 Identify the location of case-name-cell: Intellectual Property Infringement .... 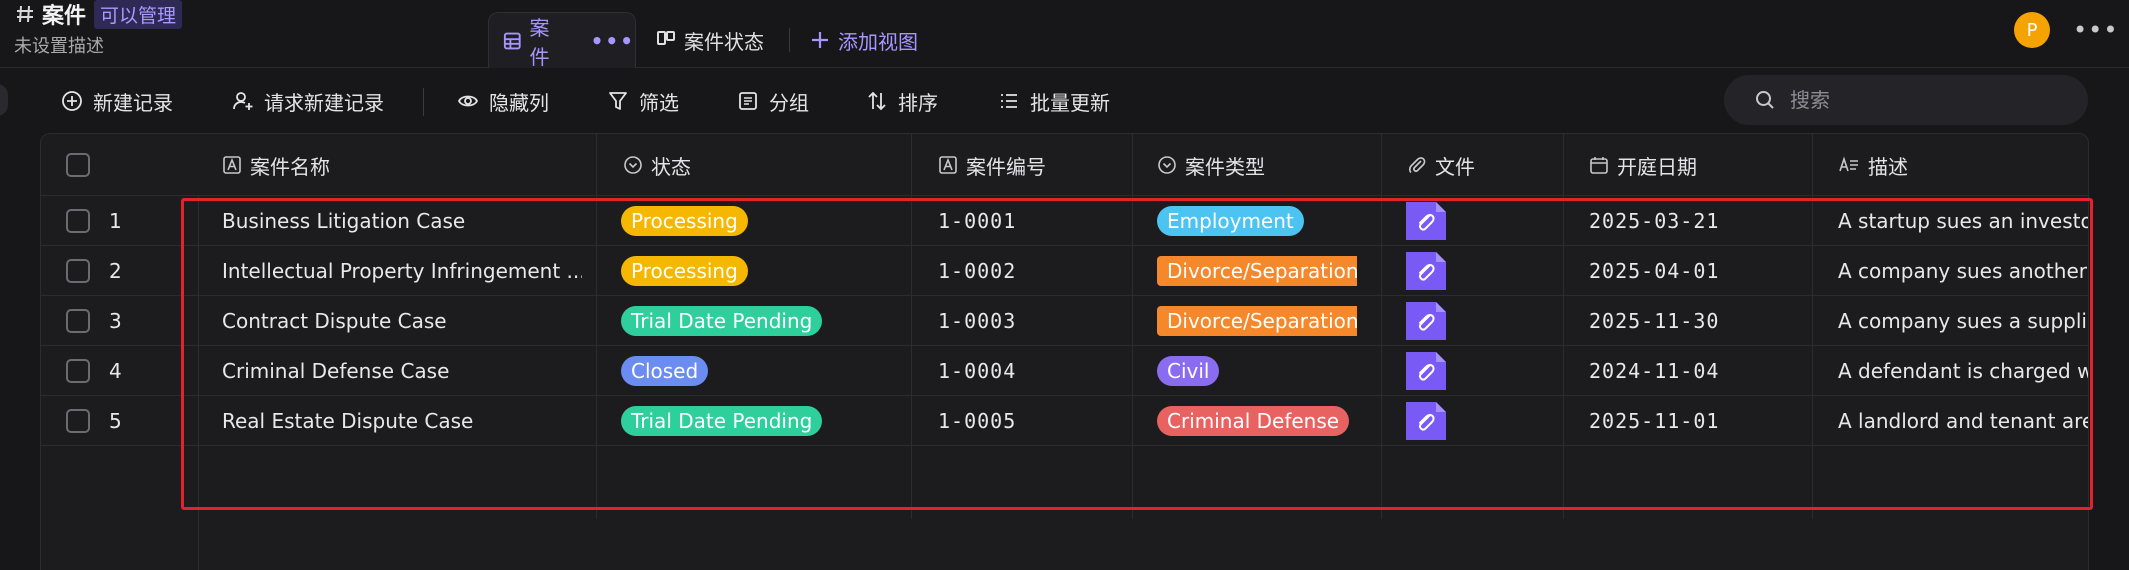
(402, 271).